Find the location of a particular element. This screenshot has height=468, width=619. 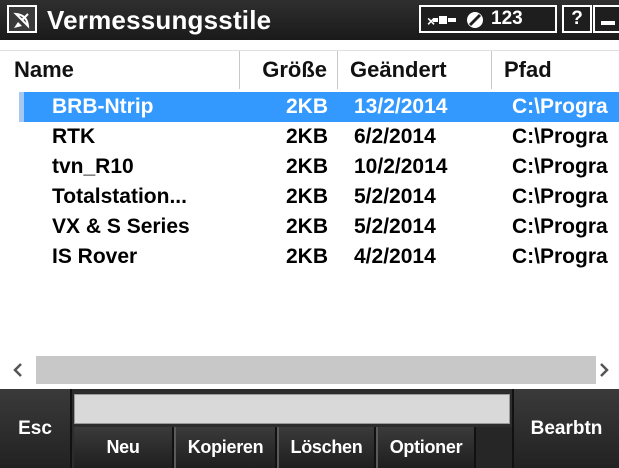

row-name: VX & S Series is located at coordinates (121, 226).